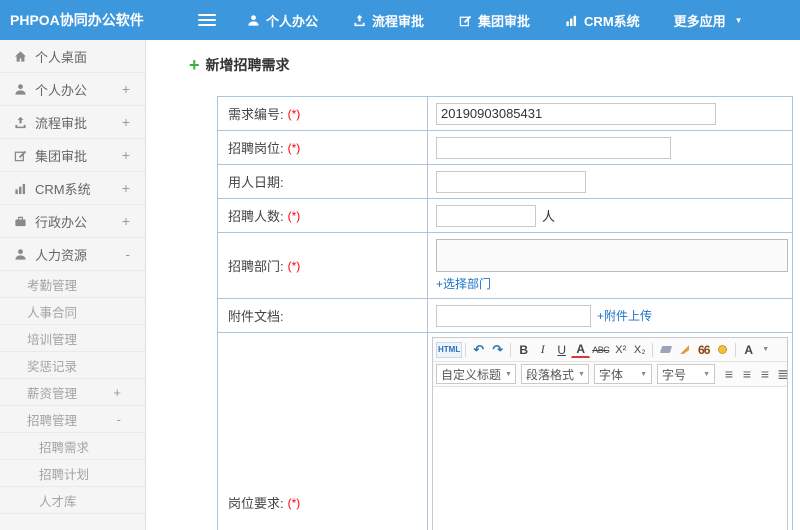 The width and height of the screenshot is (800, 530). I want to click on add-icon: +, so click(194, 65).